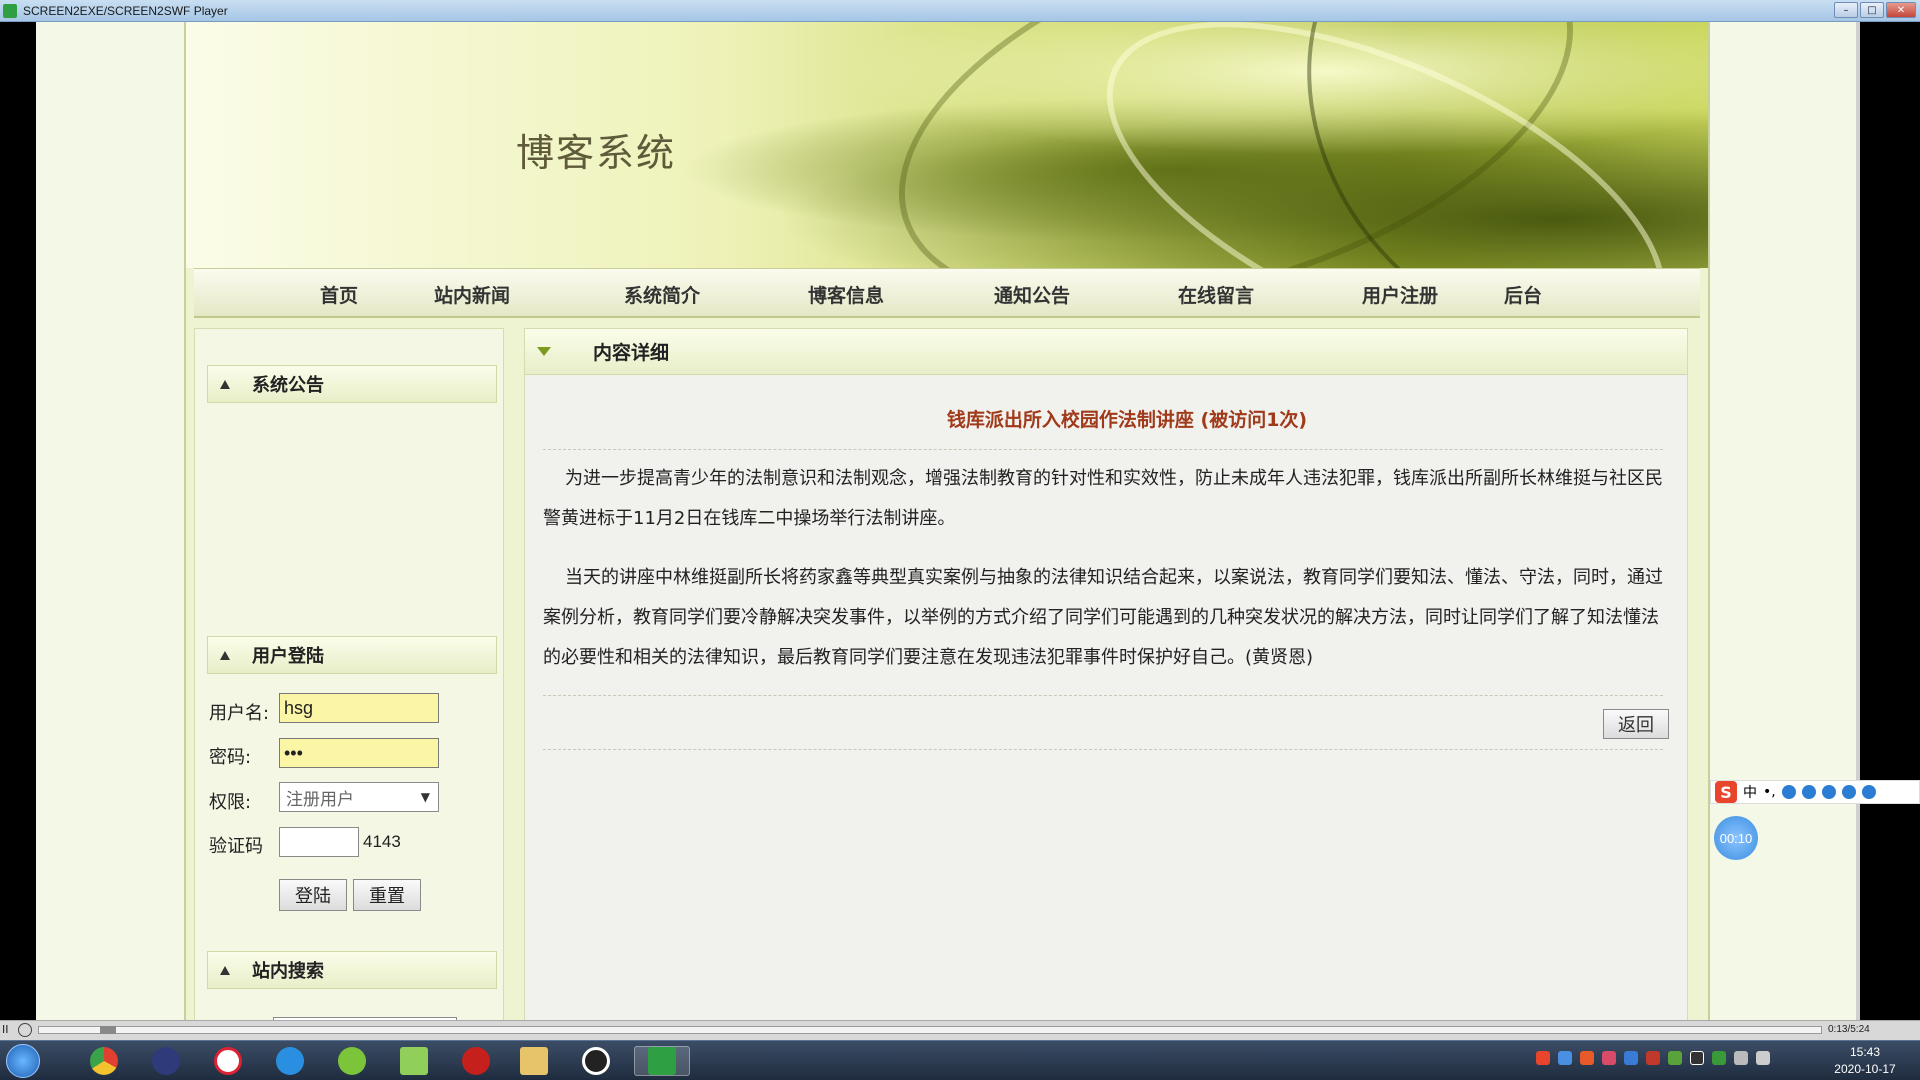  Describe the element at coordinates (1675, 1058) in the screenshot. I see `battery-icon` at that location.